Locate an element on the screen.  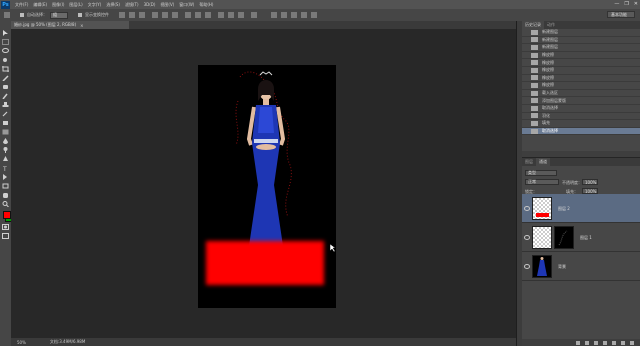
auto-select-dropdown: 组 is located at coordinates (59, 15).